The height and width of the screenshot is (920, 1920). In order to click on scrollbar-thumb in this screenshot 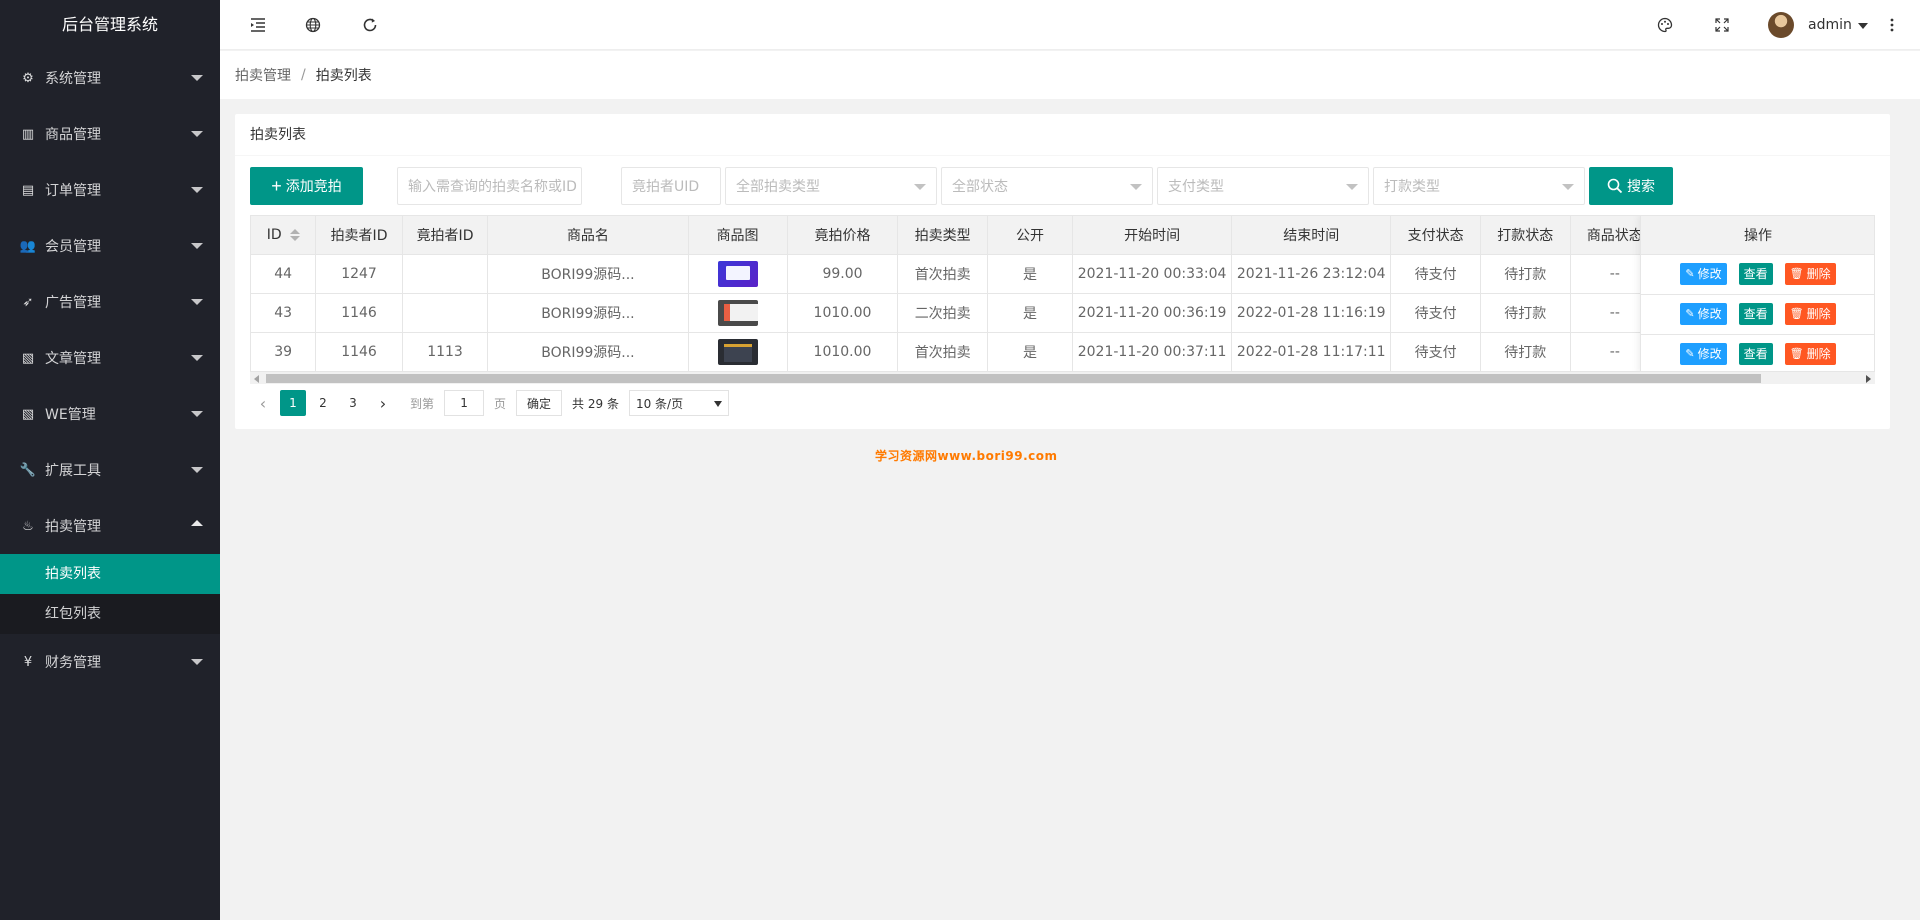, I will do `click(1013, 378)`.